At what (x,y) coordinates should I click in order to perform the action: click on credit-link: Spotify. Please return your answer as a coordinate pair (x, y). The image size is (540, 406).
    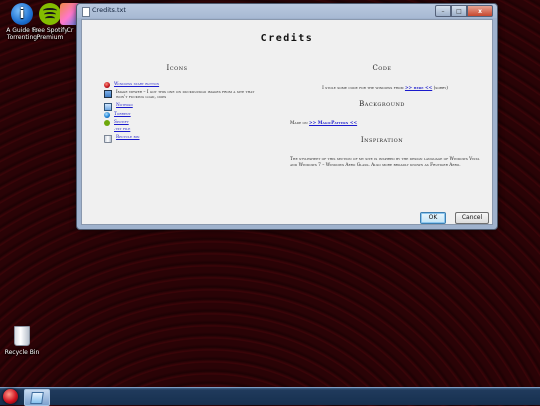
    Looking at the image, I should click on (121, 122).